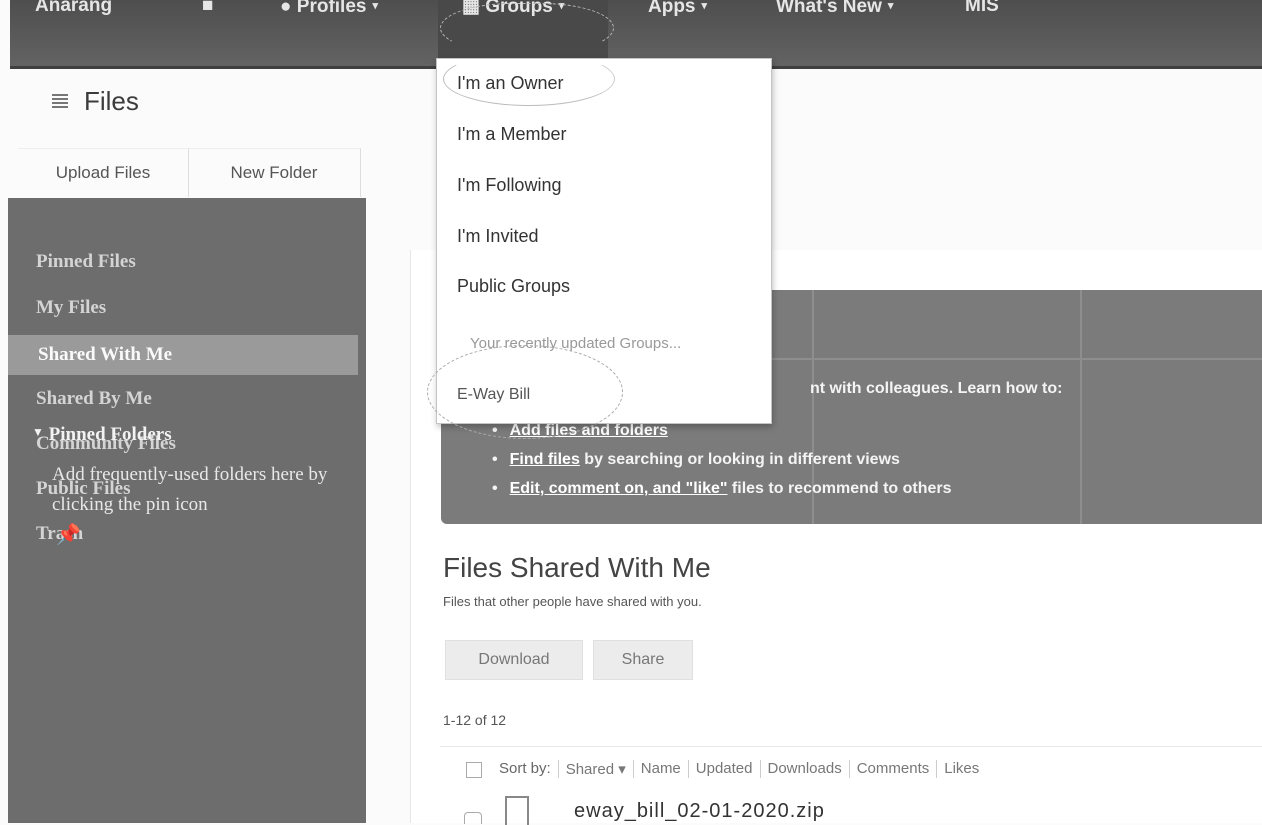 The height and width of the screenshot is (825, 1262). Describe the element at coordinates (545, 459) in the screenshot. I see `find-files-link: Find files` at that location.